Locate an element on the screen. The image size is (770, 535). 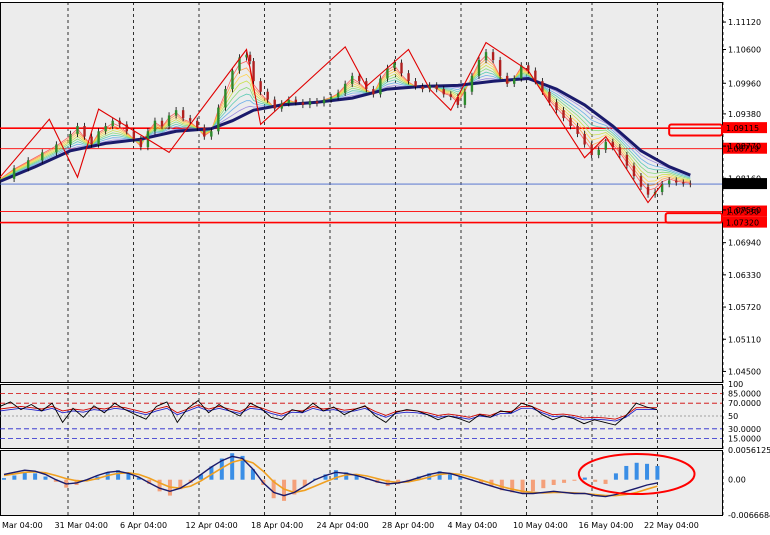
x-tick-label: 12 Apr 04:00 is located at coordinates (212, 525).